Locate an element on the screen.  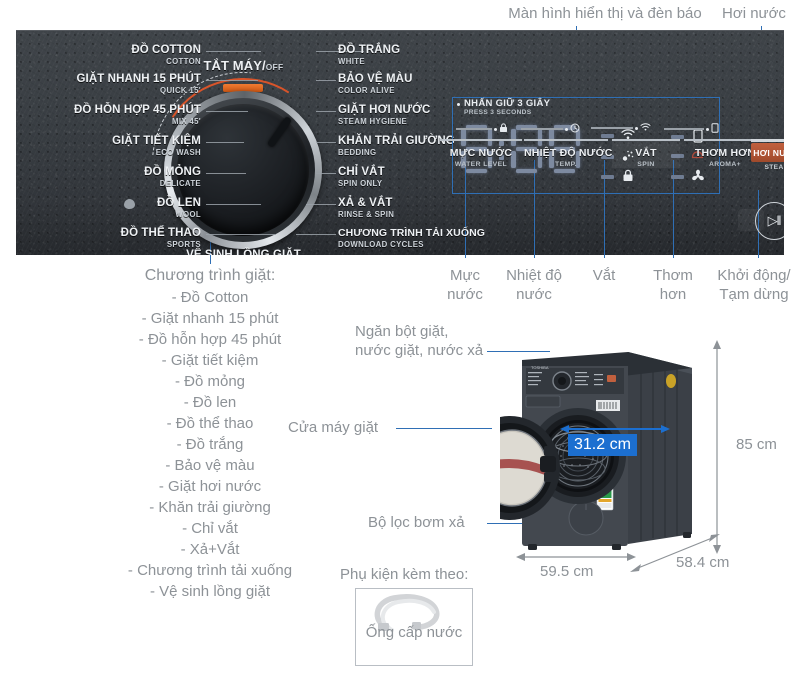
slider-child-lock is located at coordinates (483, 129).